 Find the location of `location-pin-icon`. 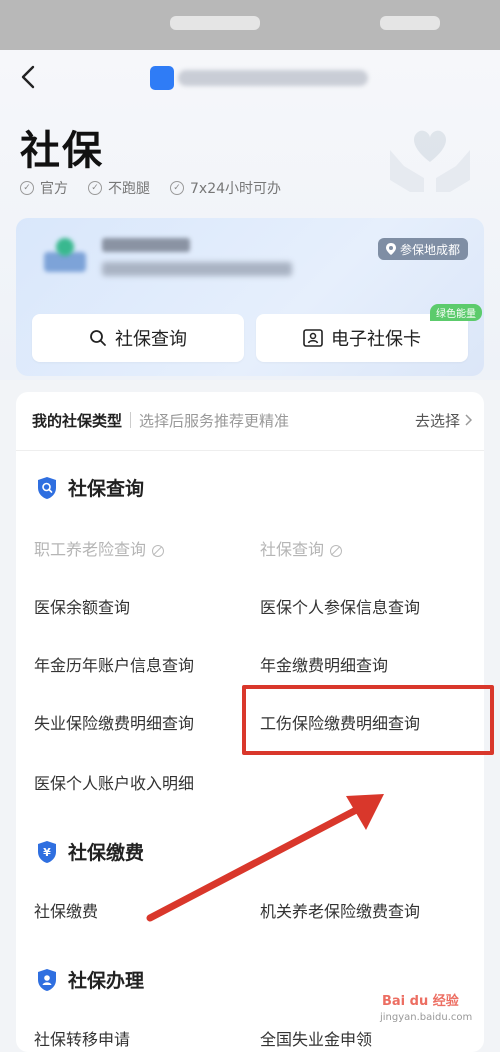

location-pin-icon is located at coordinates (390, 249).